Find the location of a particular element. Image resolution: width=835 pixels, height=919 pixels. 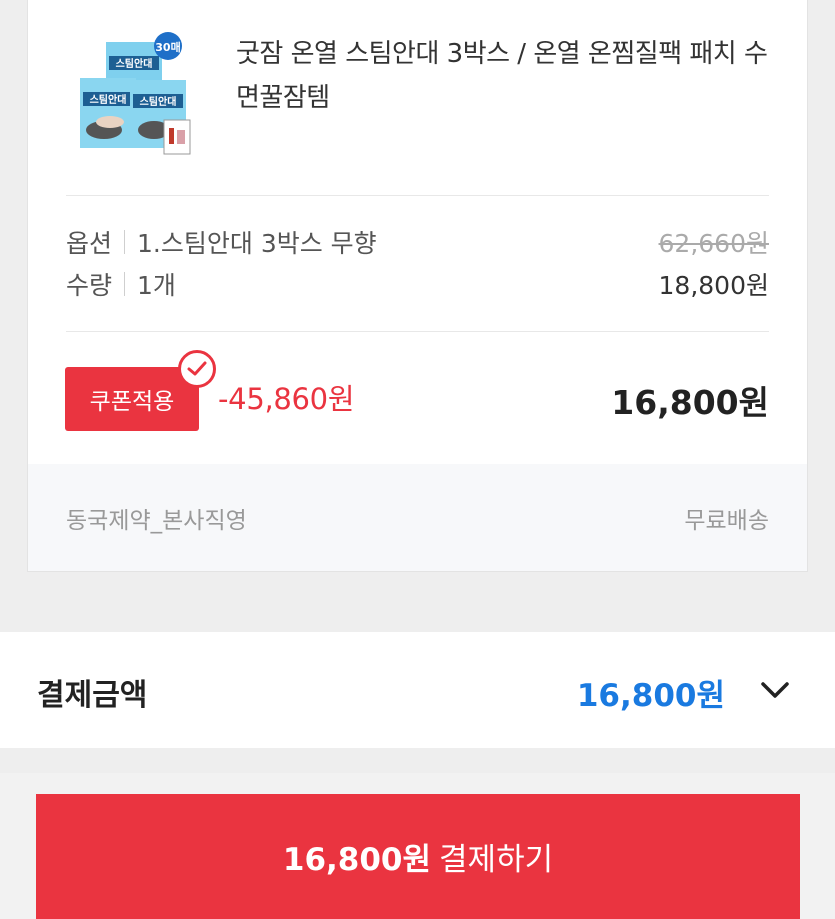

payment-summary: 결제금액 16,800원 is located at coordinates (417, 690).